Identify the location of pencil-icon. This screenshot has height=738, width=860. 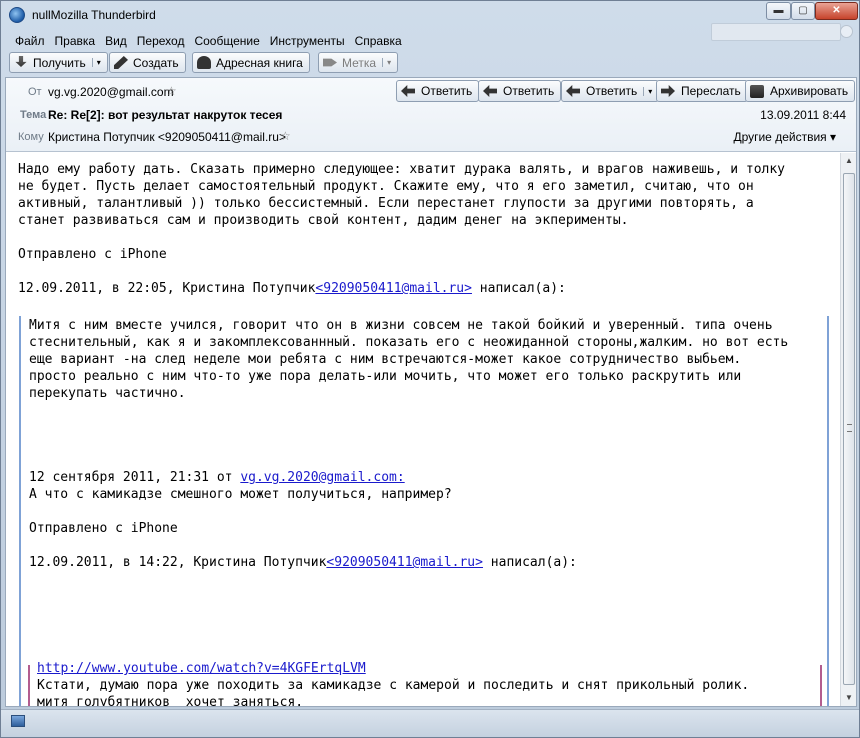
(121, 62).